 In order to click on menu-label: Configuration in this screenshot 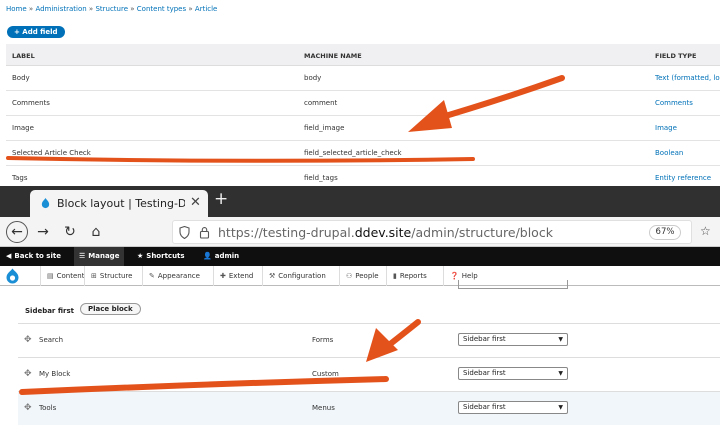, I will do `click(302, 276)`.